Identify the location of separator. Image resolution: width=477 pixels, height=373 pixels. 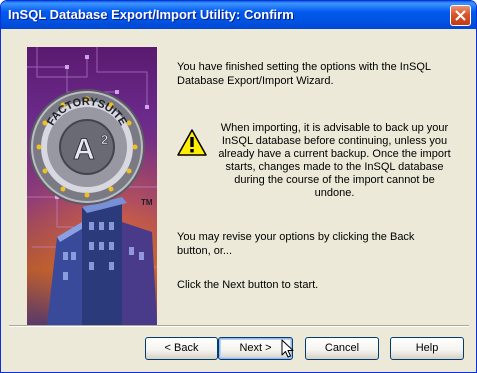
(239, 326).